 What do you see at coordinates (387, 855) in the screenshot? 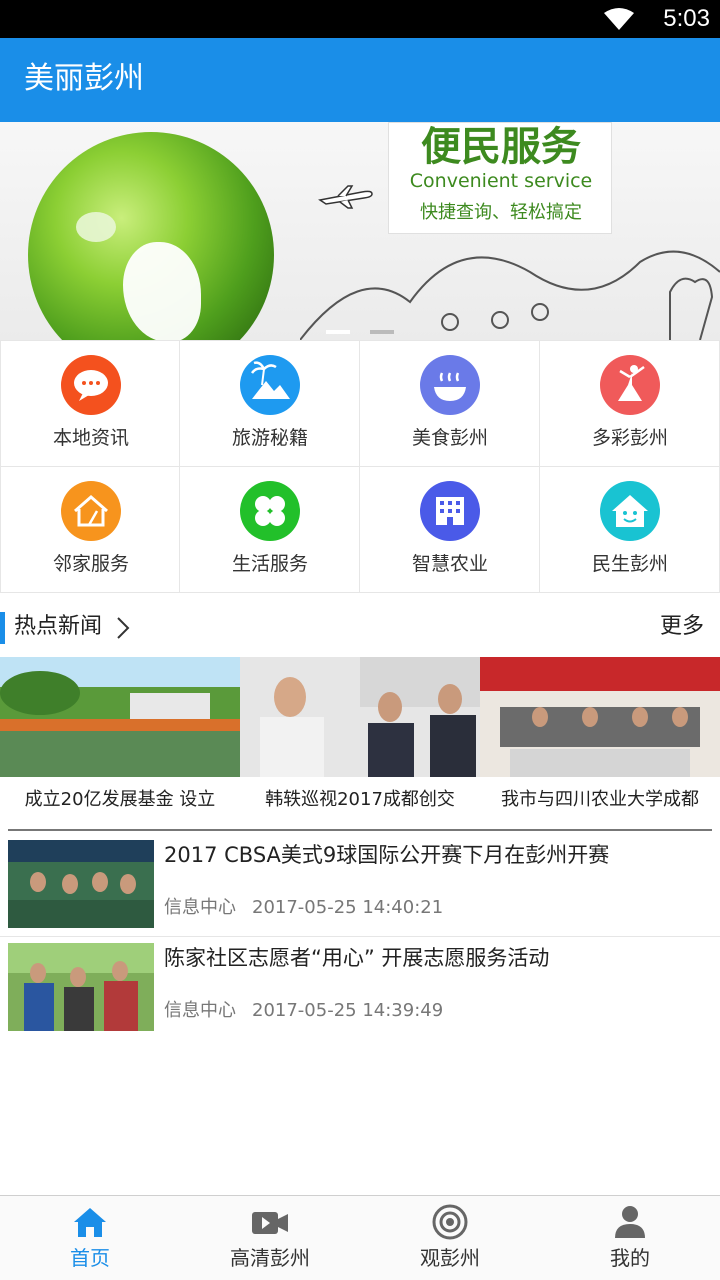
I see `news-title: 2017 CBSA美式9球国际公开赛下月在彭州开赛` at bounding box center [387, 855].